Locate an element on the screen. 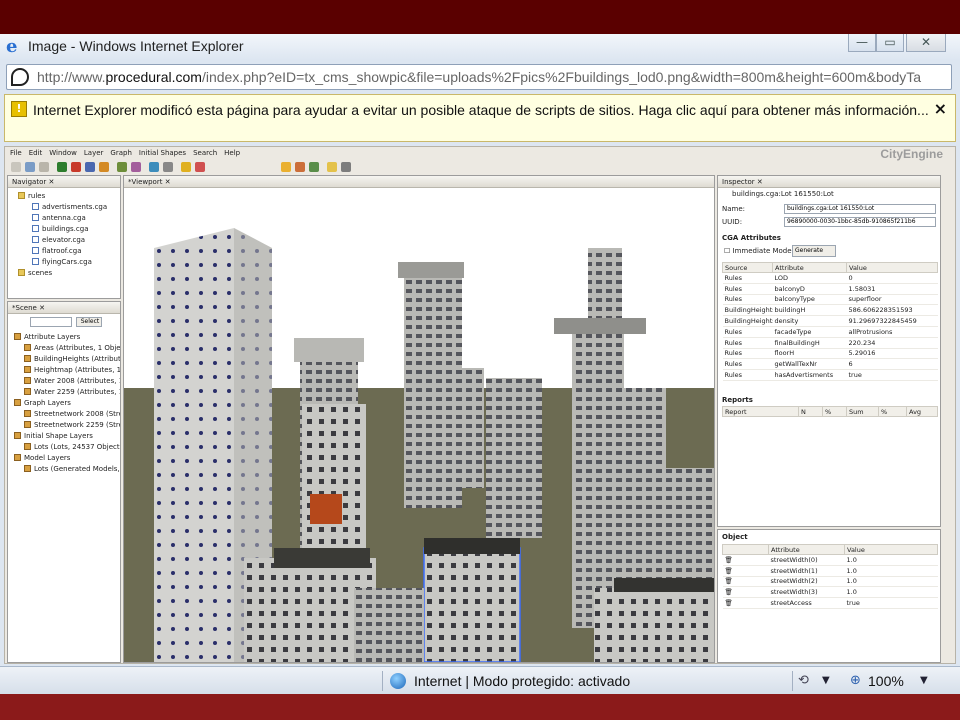 This screenshot has height=720, width=960. menu-item: Initial Shapes is located at coordinates (162, 153).